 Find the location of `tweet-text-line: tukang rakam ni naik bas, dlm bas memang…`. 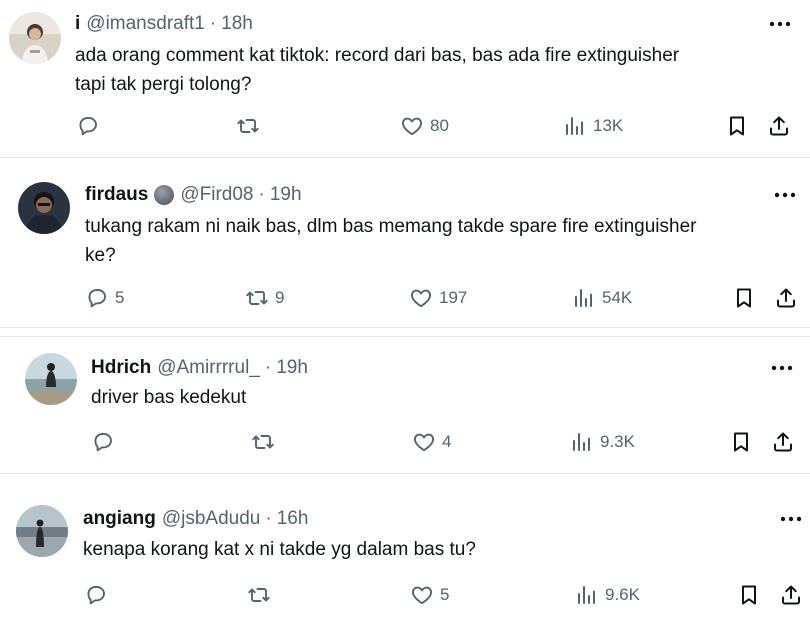

tweet-text-line: tukang rakam ni naik bas, dlm bas memang… is located at coordinates (391, 226).